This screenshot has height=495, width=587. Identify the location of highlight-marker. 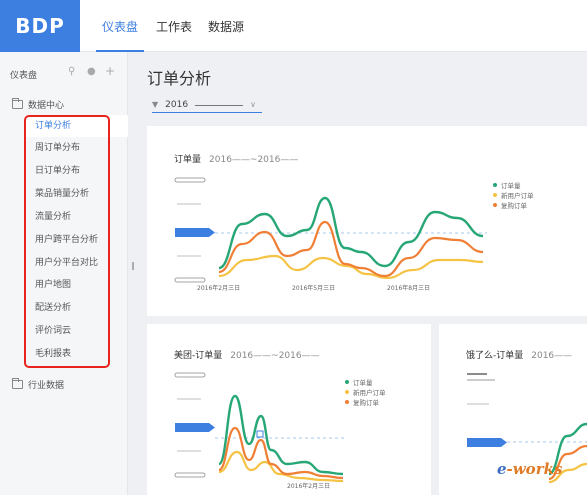
(260, 434).